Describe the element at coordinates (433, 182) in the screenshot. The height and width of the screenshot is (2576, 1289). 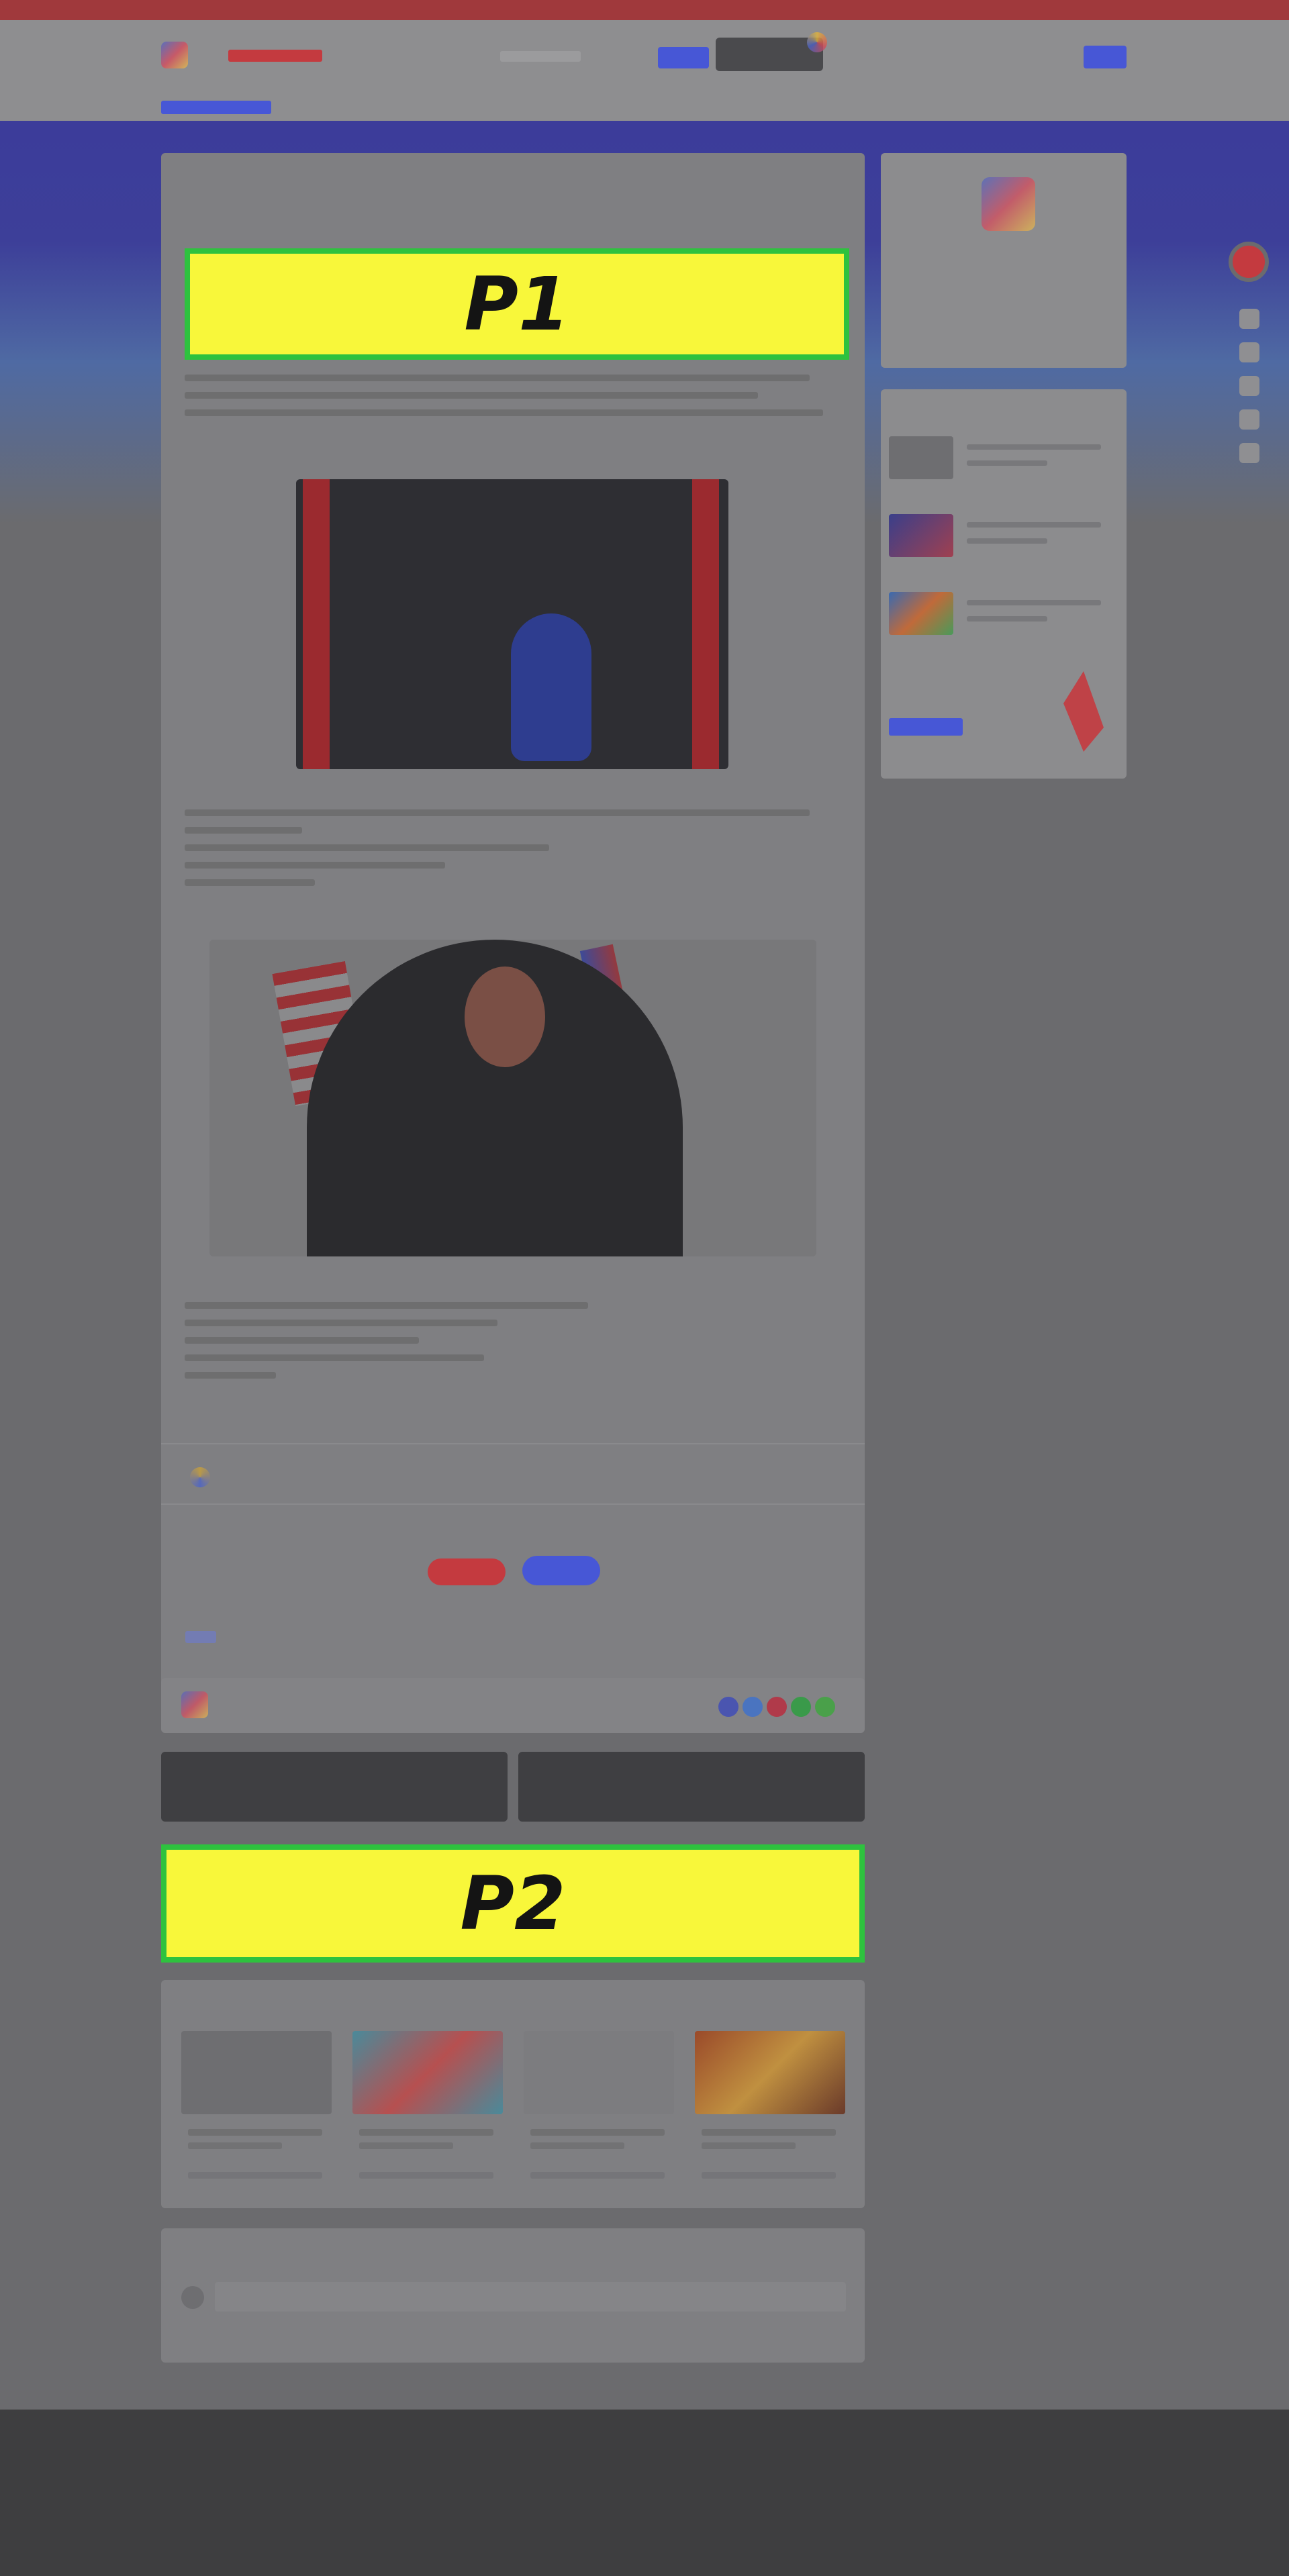
I see `article-title` at that location.